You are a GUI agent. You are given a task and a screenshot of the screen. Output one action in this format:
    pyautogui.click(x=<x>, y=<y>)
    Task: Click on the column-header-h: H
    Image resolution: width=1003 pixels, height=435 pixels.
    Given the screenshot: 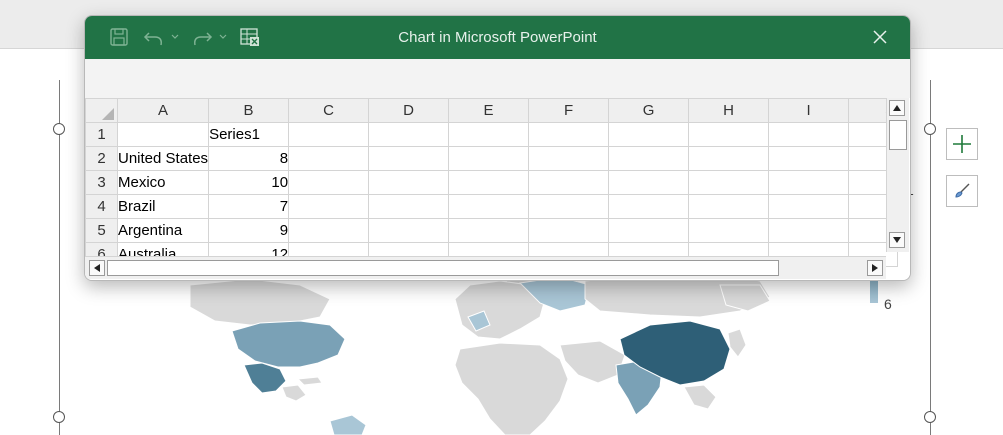 What is the action you would take?
    pyautogui.click(x=729, y=110)
    